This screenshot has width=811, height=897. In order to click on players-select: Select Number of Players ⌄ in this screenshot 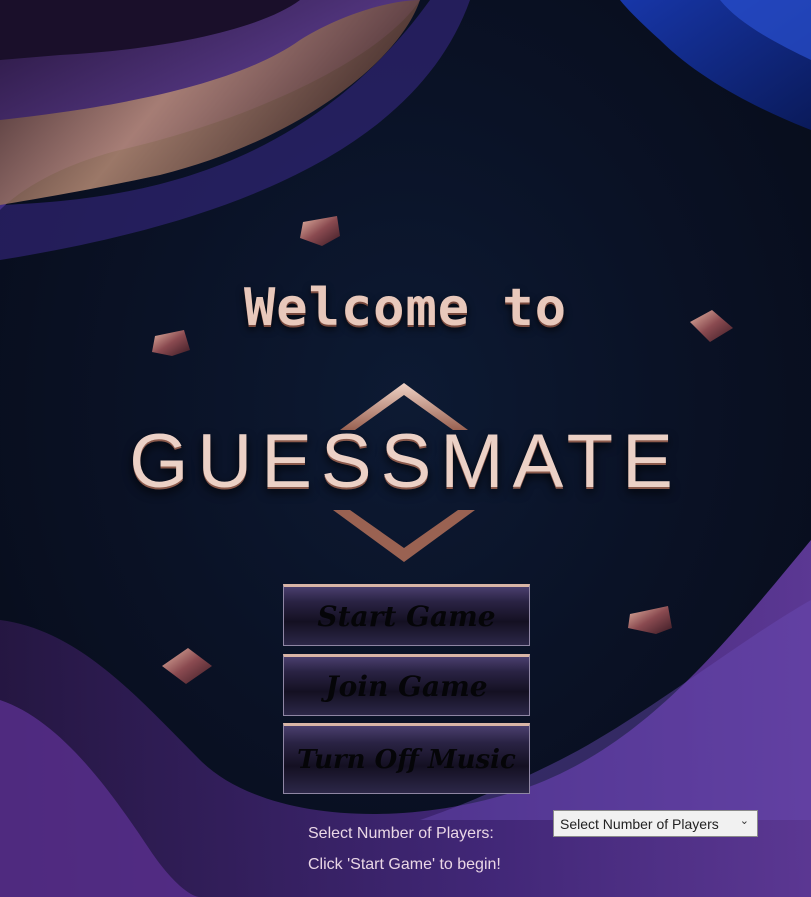, I will do `click(655, 823)`.